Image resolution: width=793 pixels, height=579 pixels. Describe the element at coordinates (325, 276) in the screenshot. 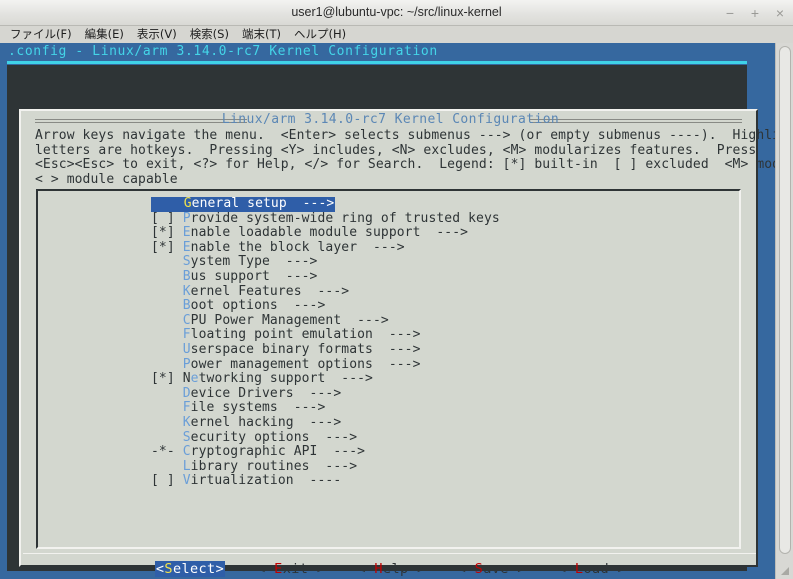

I see `config-menu-item: Bus support --->` at that location.